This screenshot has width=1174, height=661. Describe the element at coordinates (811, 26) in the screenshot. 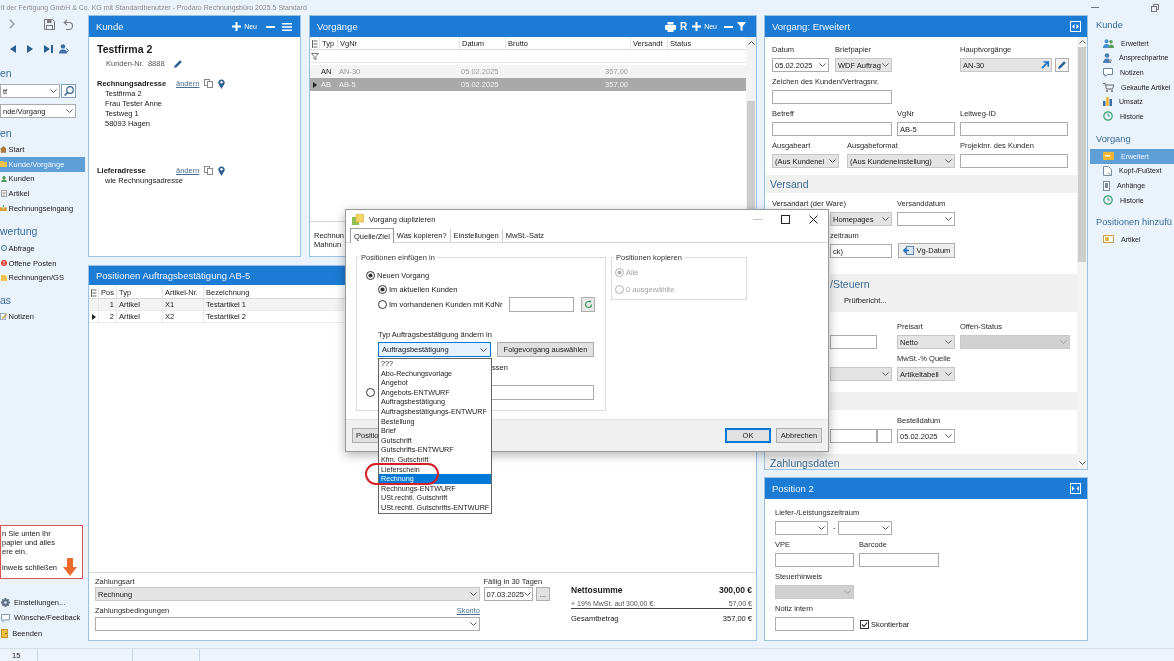

I see `panel-title: Vorgang: Erweitert` at that location.